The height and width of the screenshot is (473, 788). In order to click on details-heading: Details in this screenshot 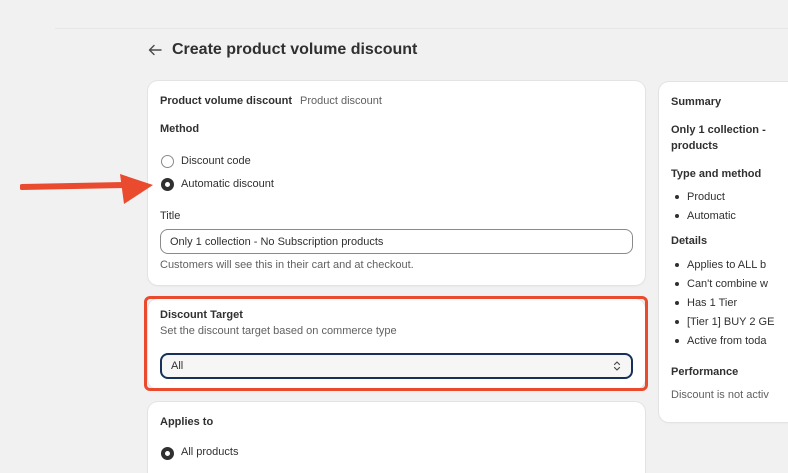, I will do `click(689, 241)`.